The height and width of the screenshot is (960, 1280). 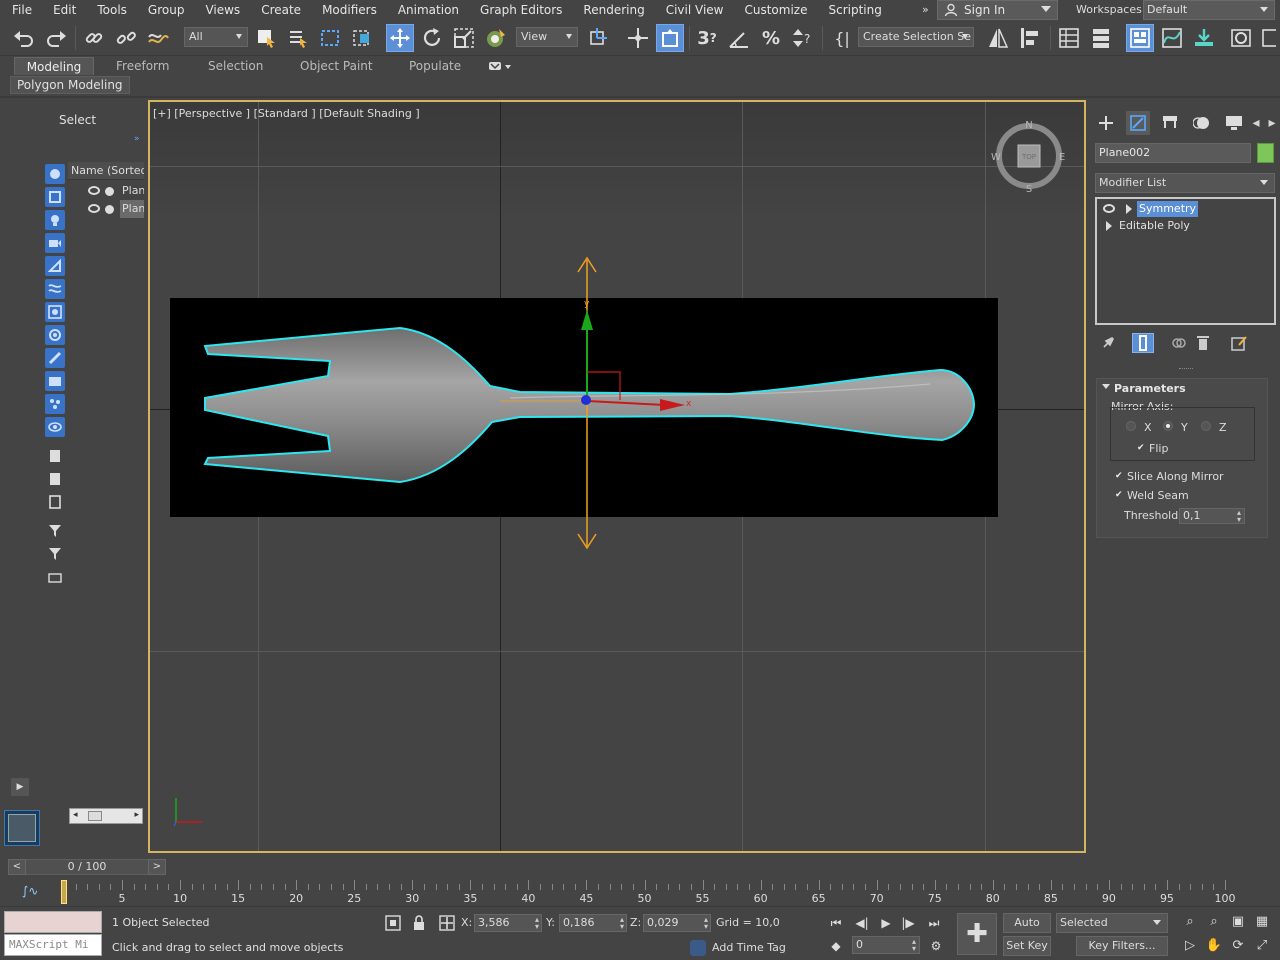 What do you see at coordinates (106, 816) in the screenshot?
I see `scene-explorer-scrollbar: ◂ ▸` at bounding box center [106, 816].